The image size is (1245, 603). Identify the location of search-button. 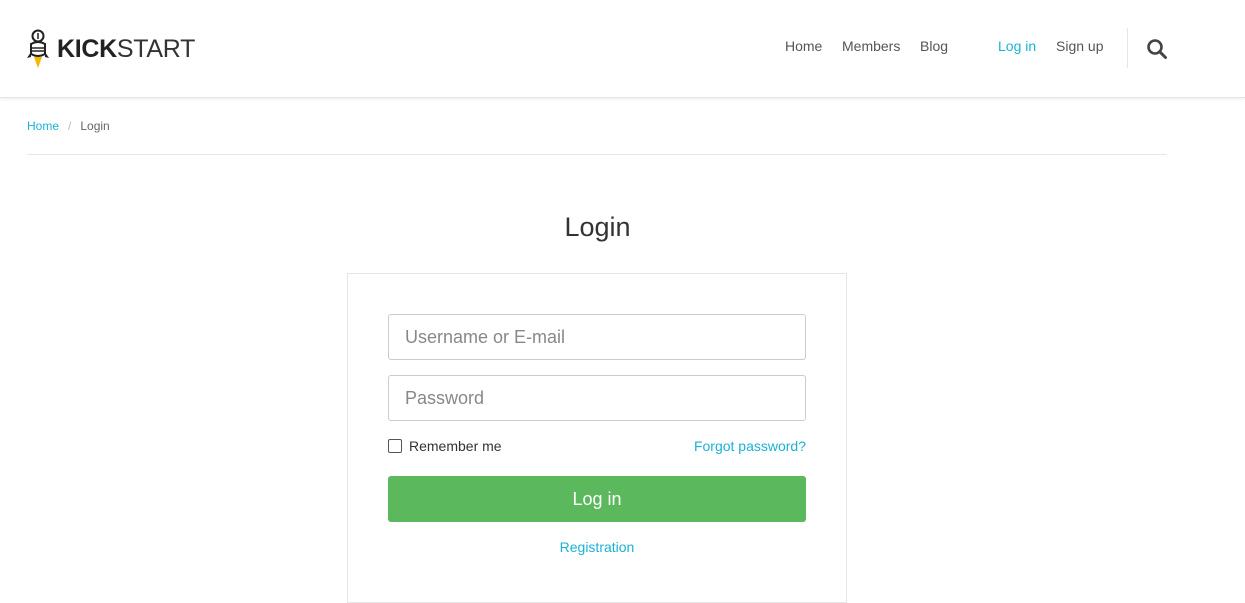
(1157, 49).